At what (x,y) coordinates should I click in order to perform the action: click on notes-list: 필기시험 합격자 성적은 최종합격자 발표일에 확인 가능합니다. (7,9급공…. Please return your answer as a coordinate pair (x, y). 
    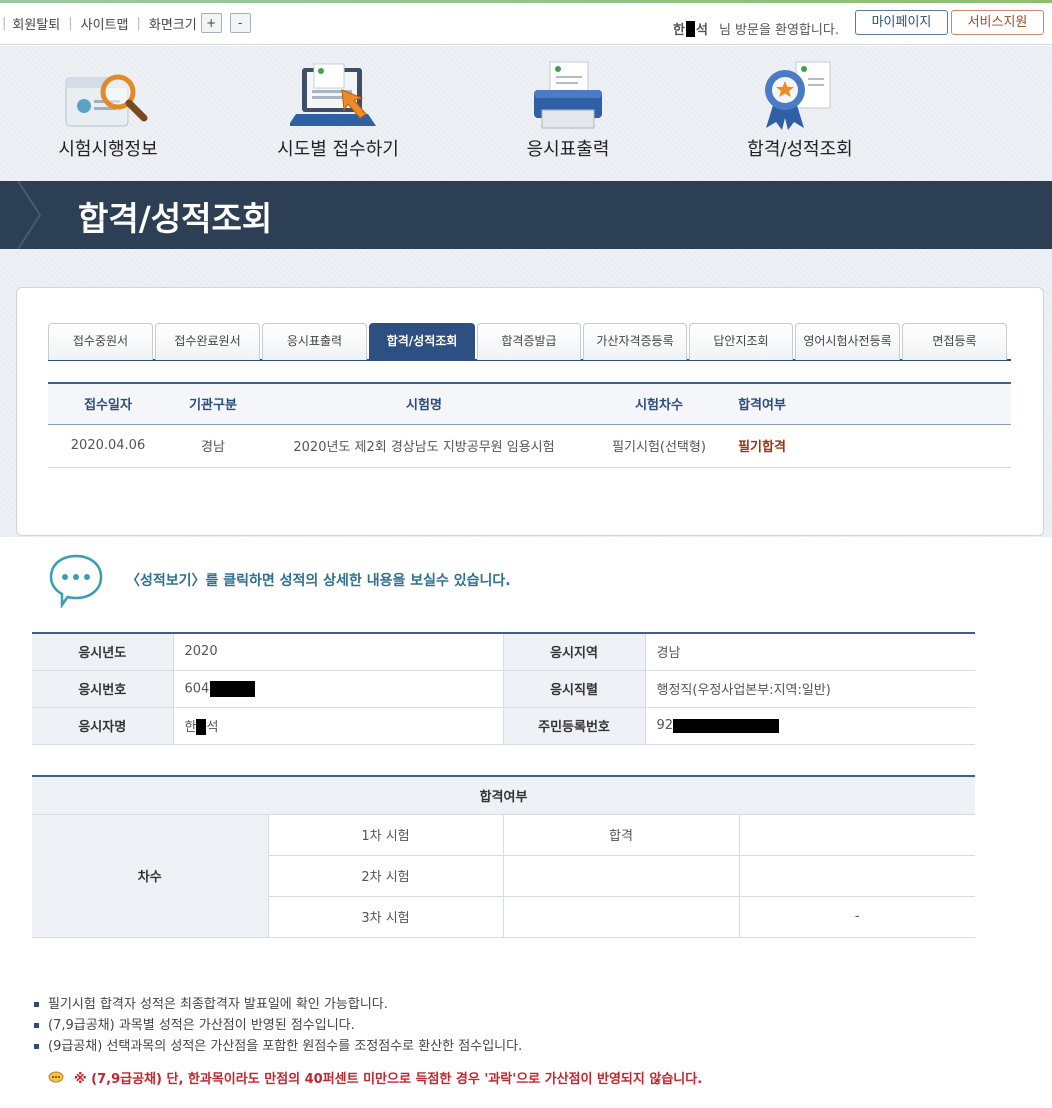
    Looking at the image, I should click on (277, 1025).